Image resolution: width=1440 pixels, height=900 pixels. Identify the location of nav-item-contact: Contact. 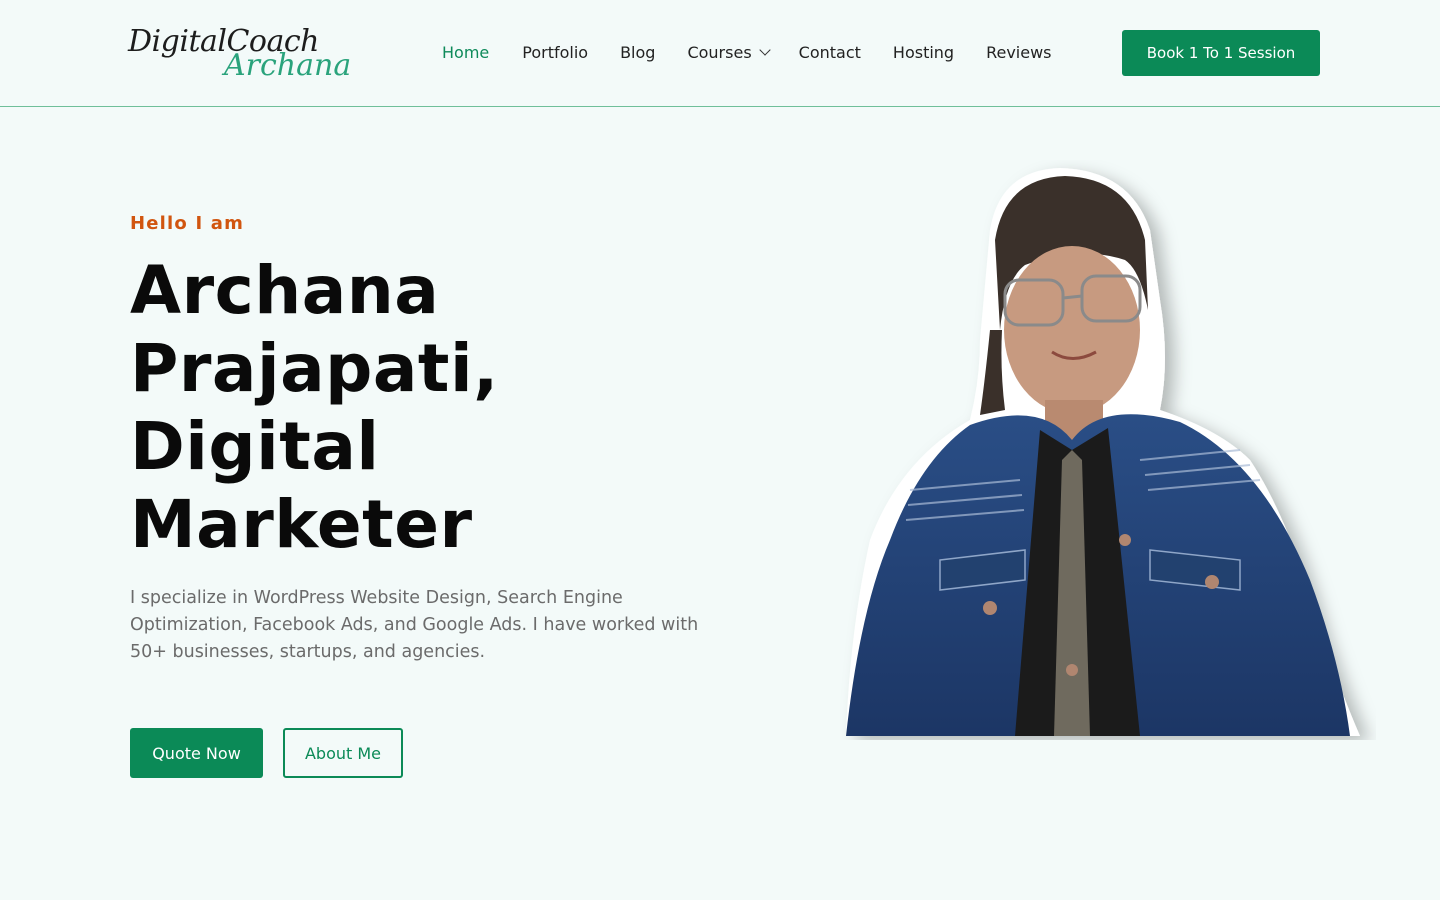
(830, 52).